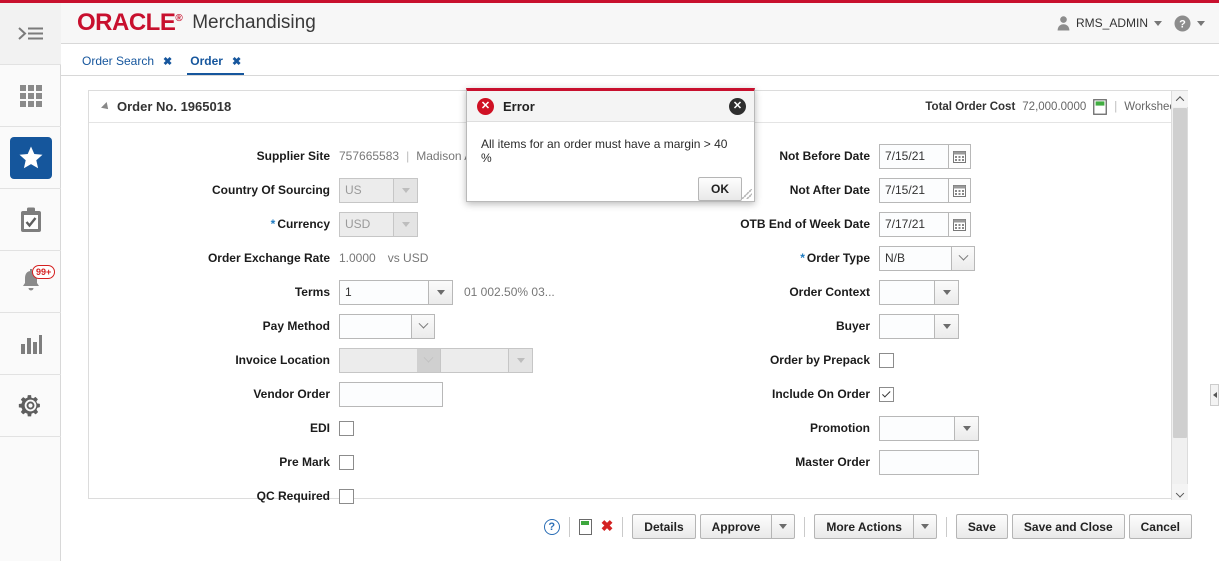  What do you see at coordinates (254, 22) in the screenshot?
I see `app-title: Merchandising` at bounding box center [254, 22].